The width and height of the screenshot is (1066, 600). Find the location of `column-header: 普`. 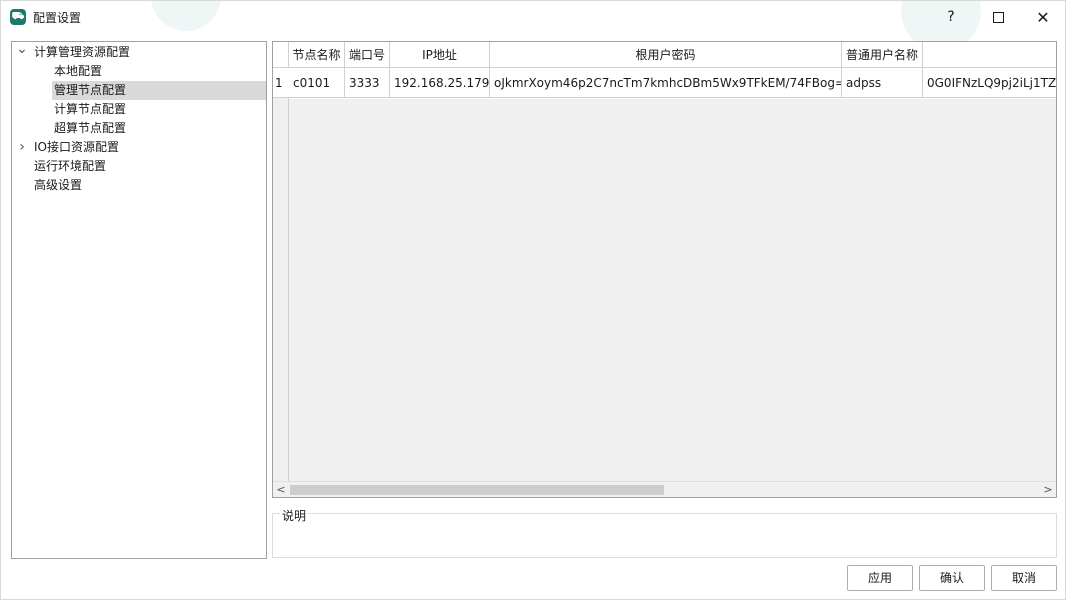

column-header: 普 is located at coordinates (989, 55).